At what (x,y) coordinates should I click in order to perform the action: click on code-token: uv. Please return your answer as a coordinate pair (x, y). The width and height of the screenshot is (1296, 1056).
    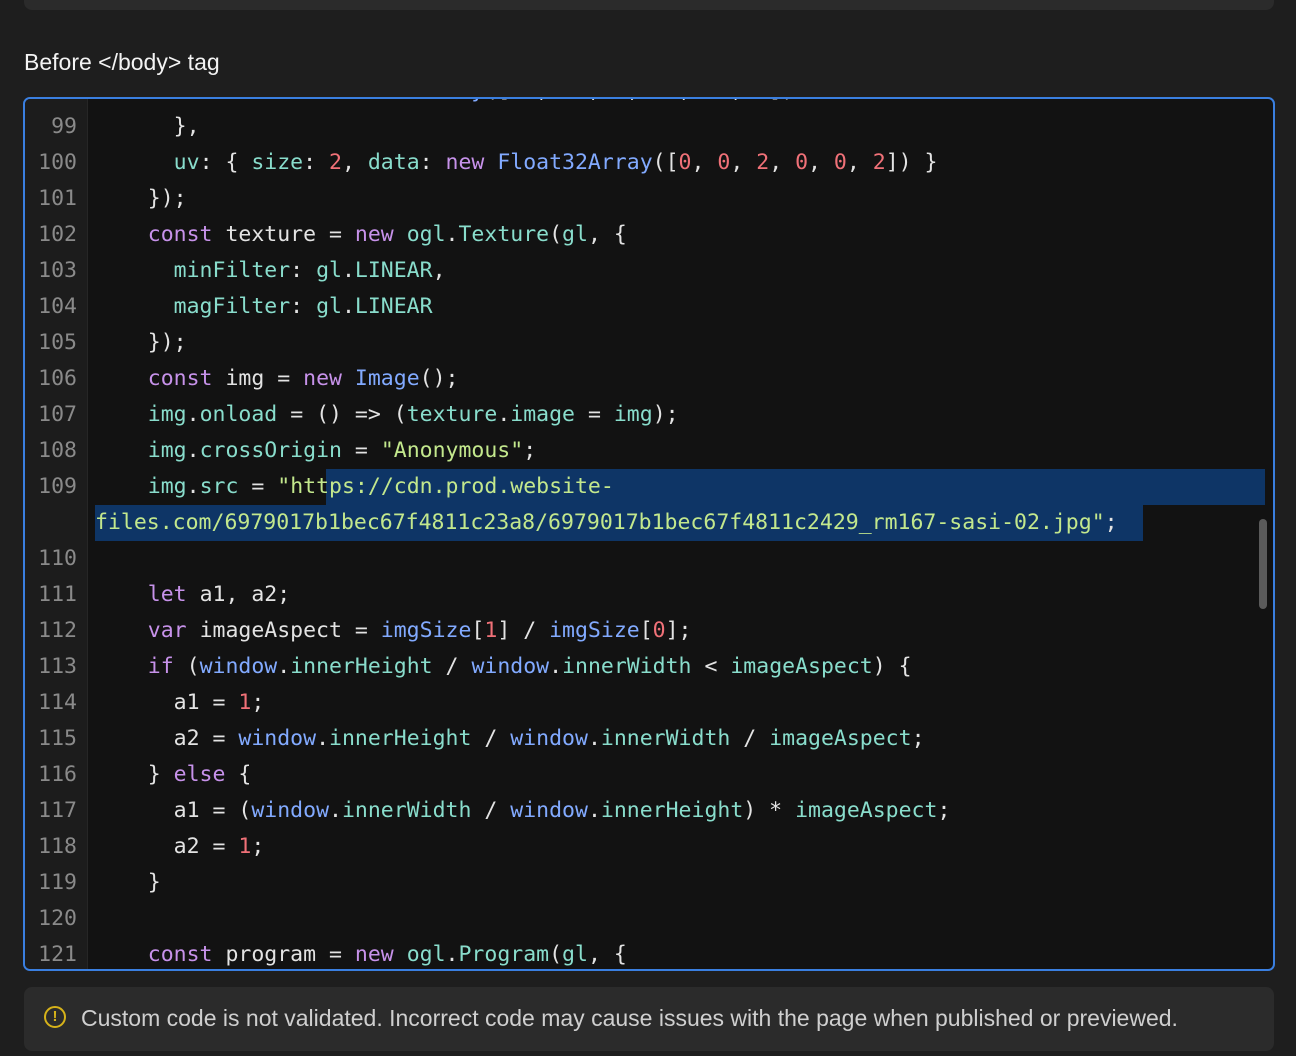
    Looking at the image, I should click on (186, 162).